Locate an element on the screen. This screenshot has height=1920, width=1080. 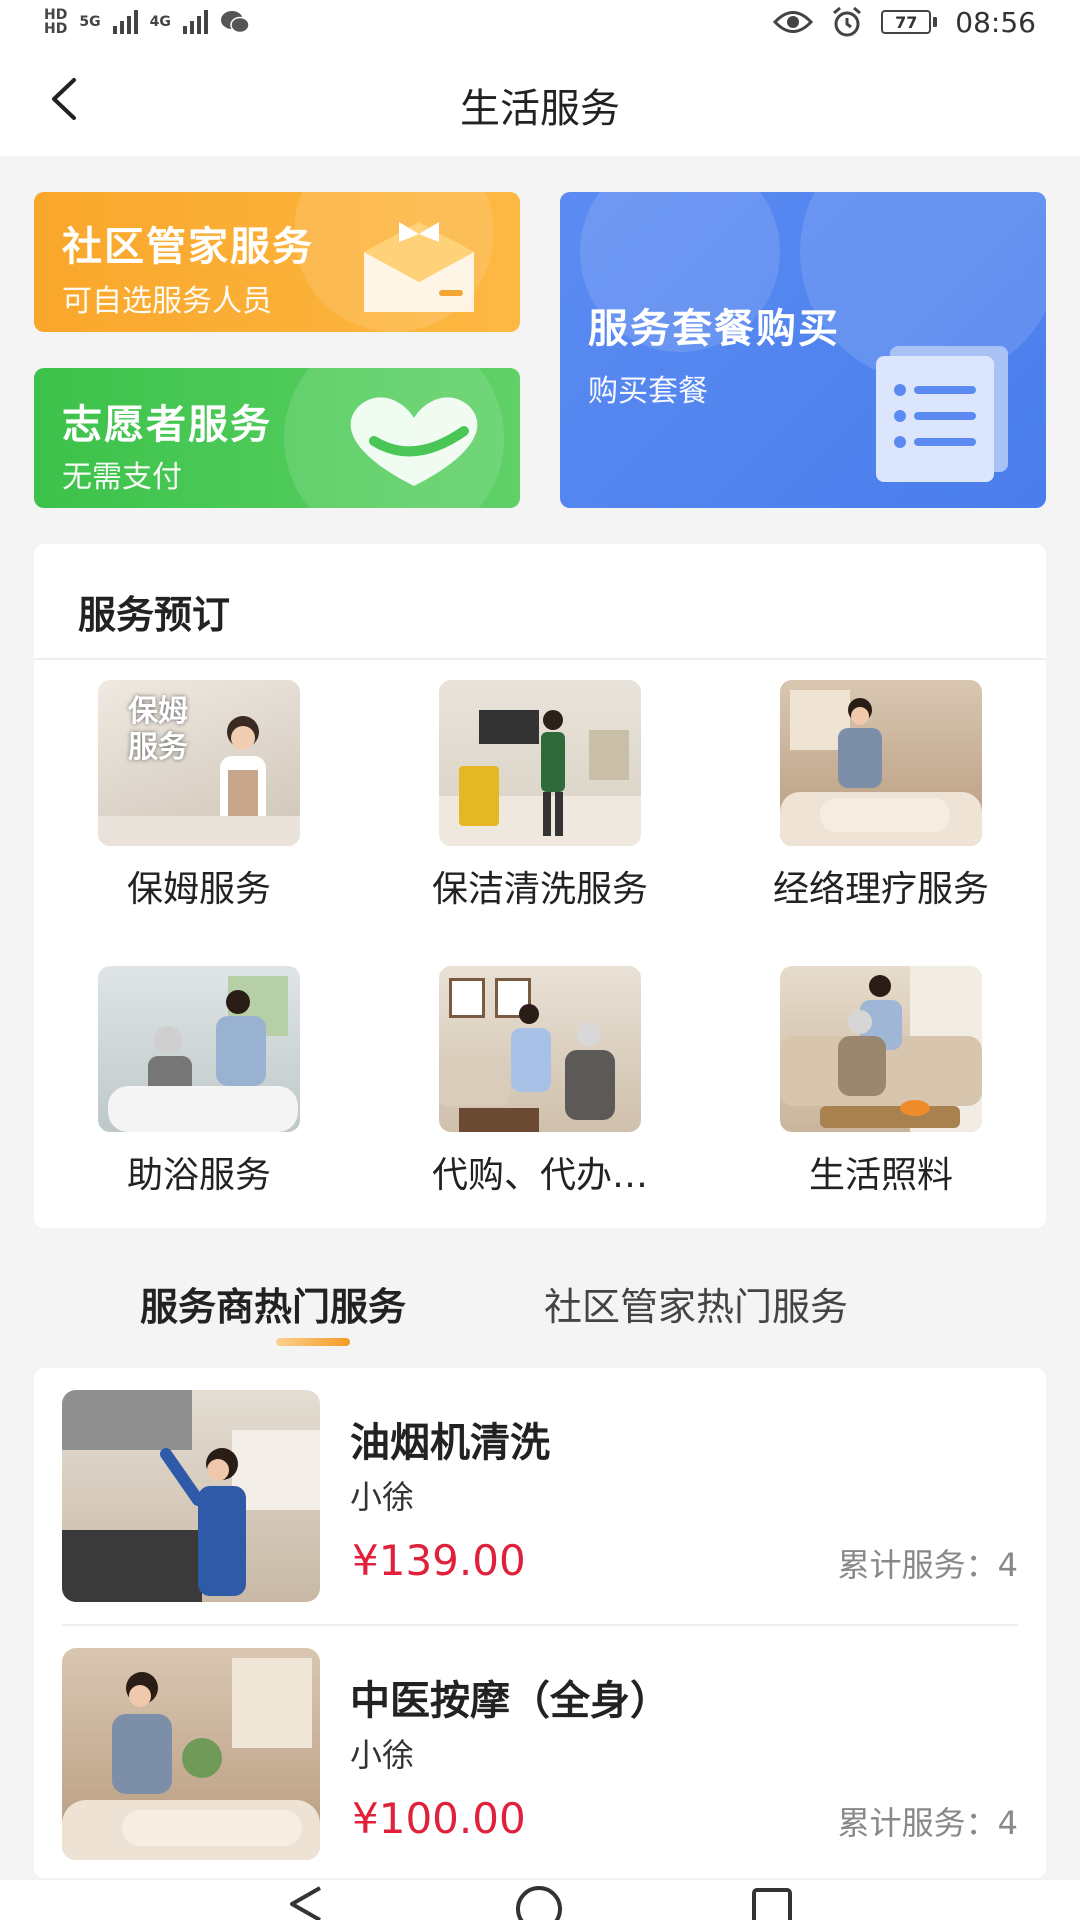
bathing-photo is located at coordinates (199, 1049).